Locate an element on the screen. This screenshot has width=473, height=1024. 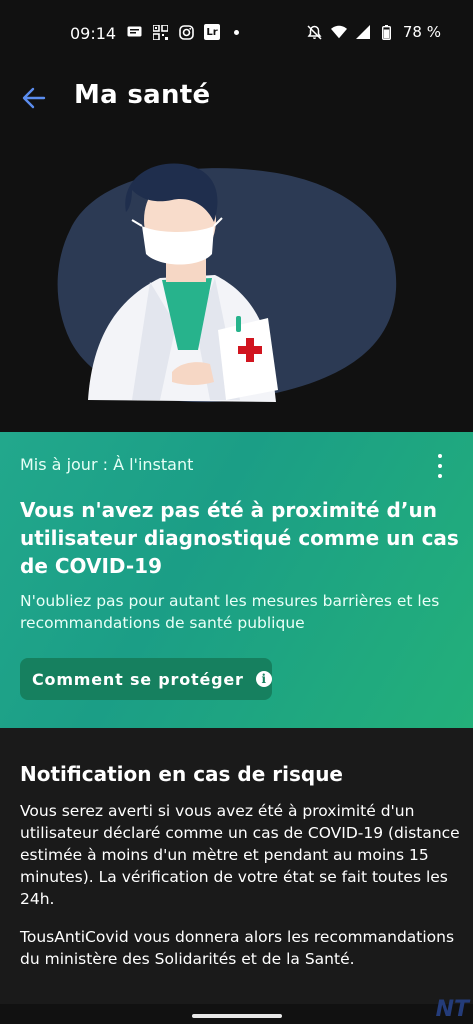
arrow-left-icon is located at coordinates (34, 98).